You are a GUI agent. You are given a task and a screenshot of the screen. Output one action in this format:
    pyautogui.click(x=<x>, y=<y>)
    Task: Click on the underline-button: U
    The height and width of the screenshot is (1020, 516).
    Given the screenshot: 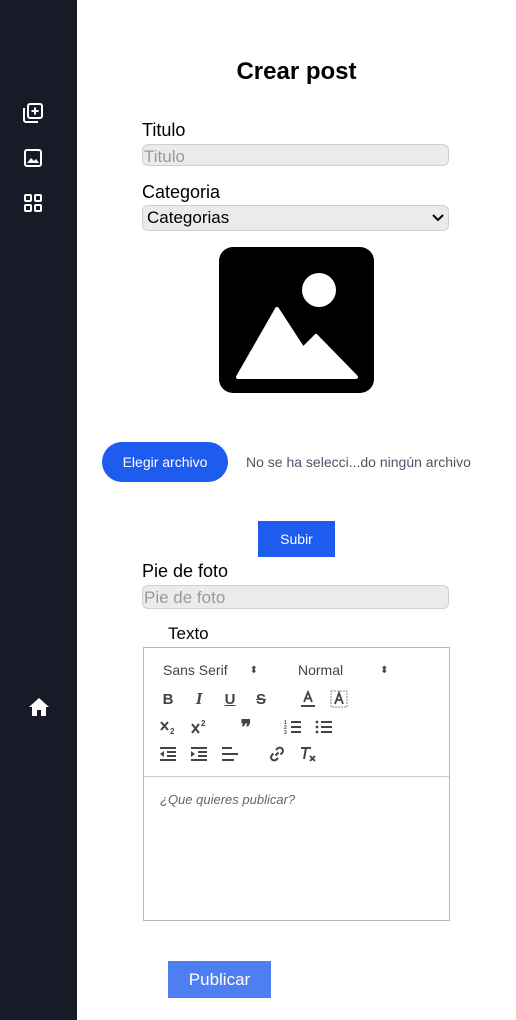 What is the action you would take?
    pyautogui.click(x=230, y=699)
    